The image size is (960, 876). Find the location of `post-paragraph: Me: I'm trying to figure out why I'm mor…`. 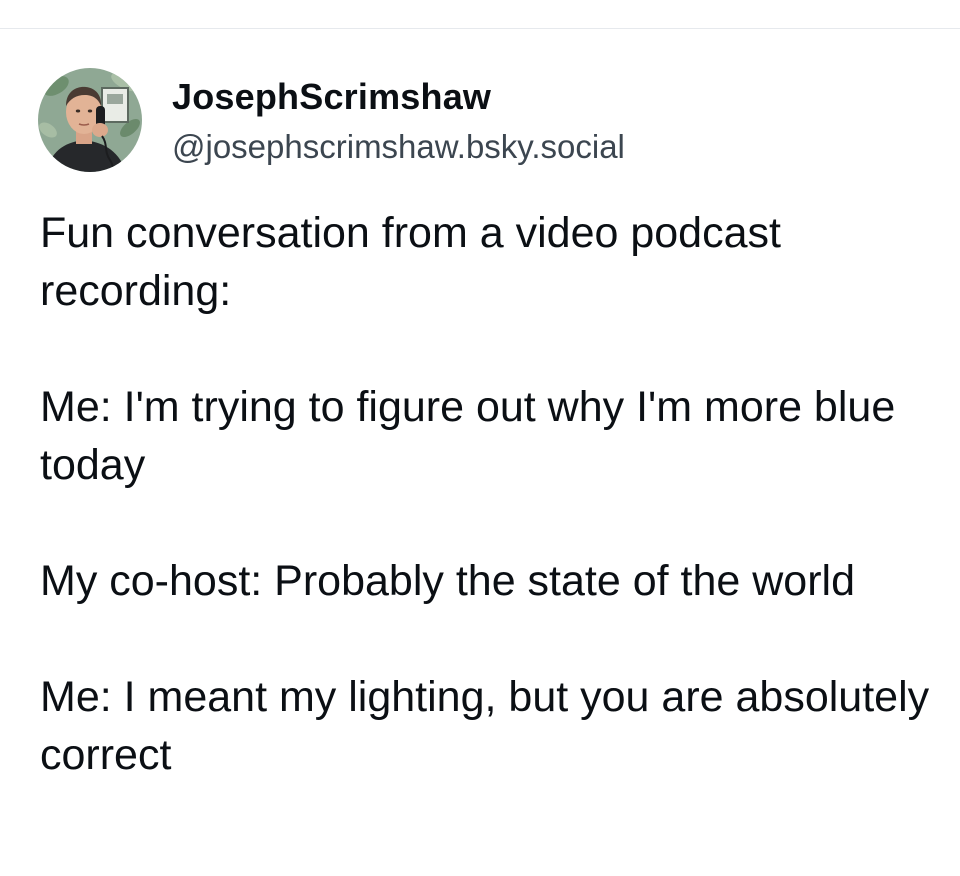

post-paragraph: Me: I'm trying to figure out why I'm mor… is located at coordinates (468, 436).